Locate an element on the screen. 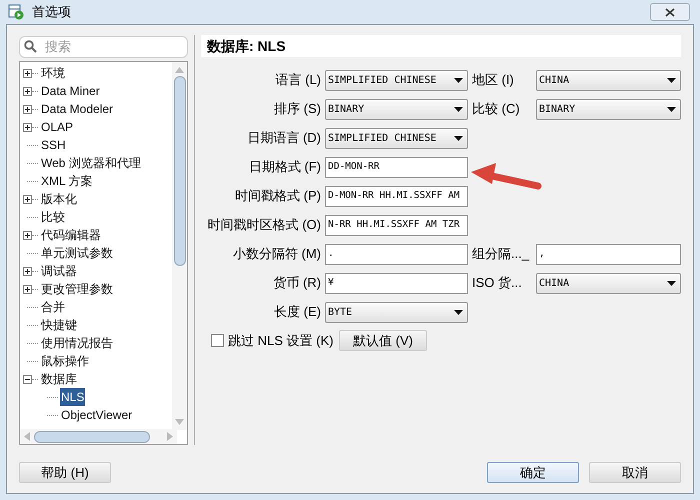  tree-item: 环境 is located at coordinates (53, 73).